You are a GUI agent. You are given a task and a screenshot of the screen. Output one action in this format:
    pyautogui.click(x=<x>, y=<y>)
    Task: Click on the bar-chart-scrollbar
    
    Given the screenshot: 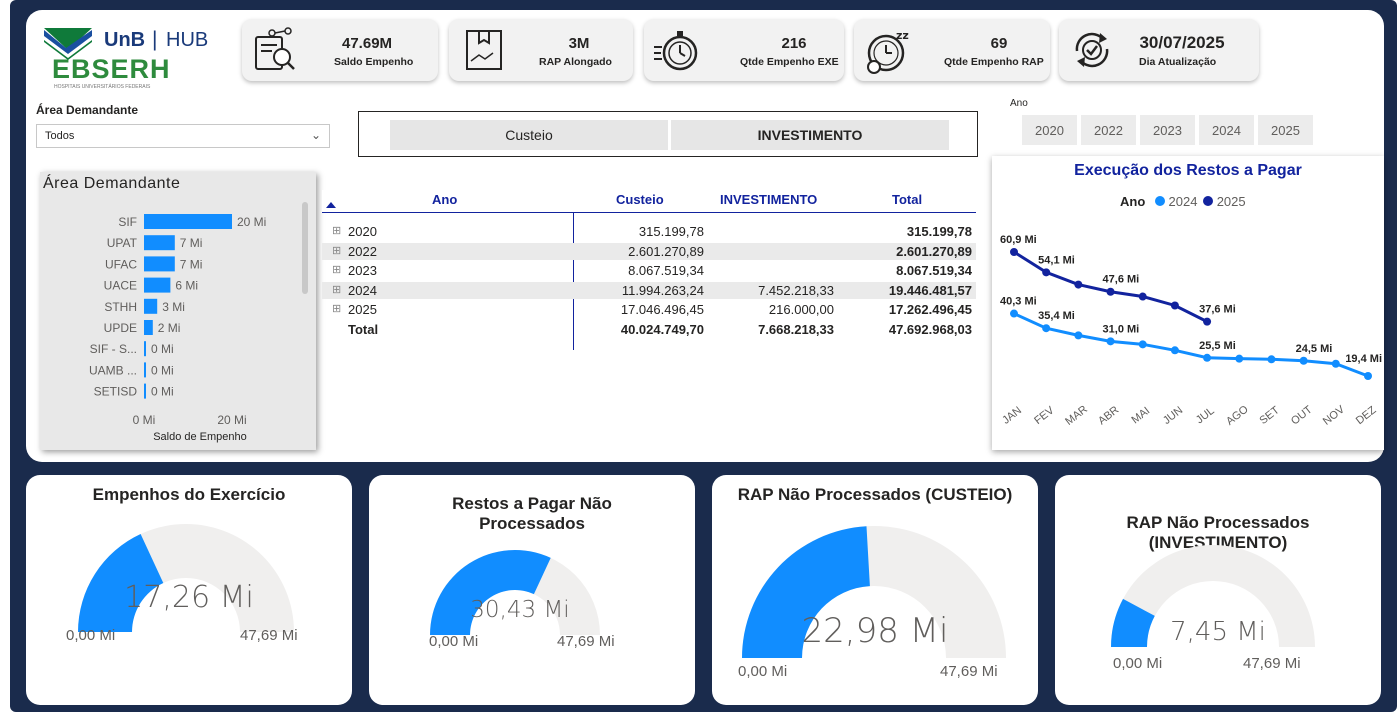 What is the action you would take?
    pyautogui.click(x=305, y=248)
    